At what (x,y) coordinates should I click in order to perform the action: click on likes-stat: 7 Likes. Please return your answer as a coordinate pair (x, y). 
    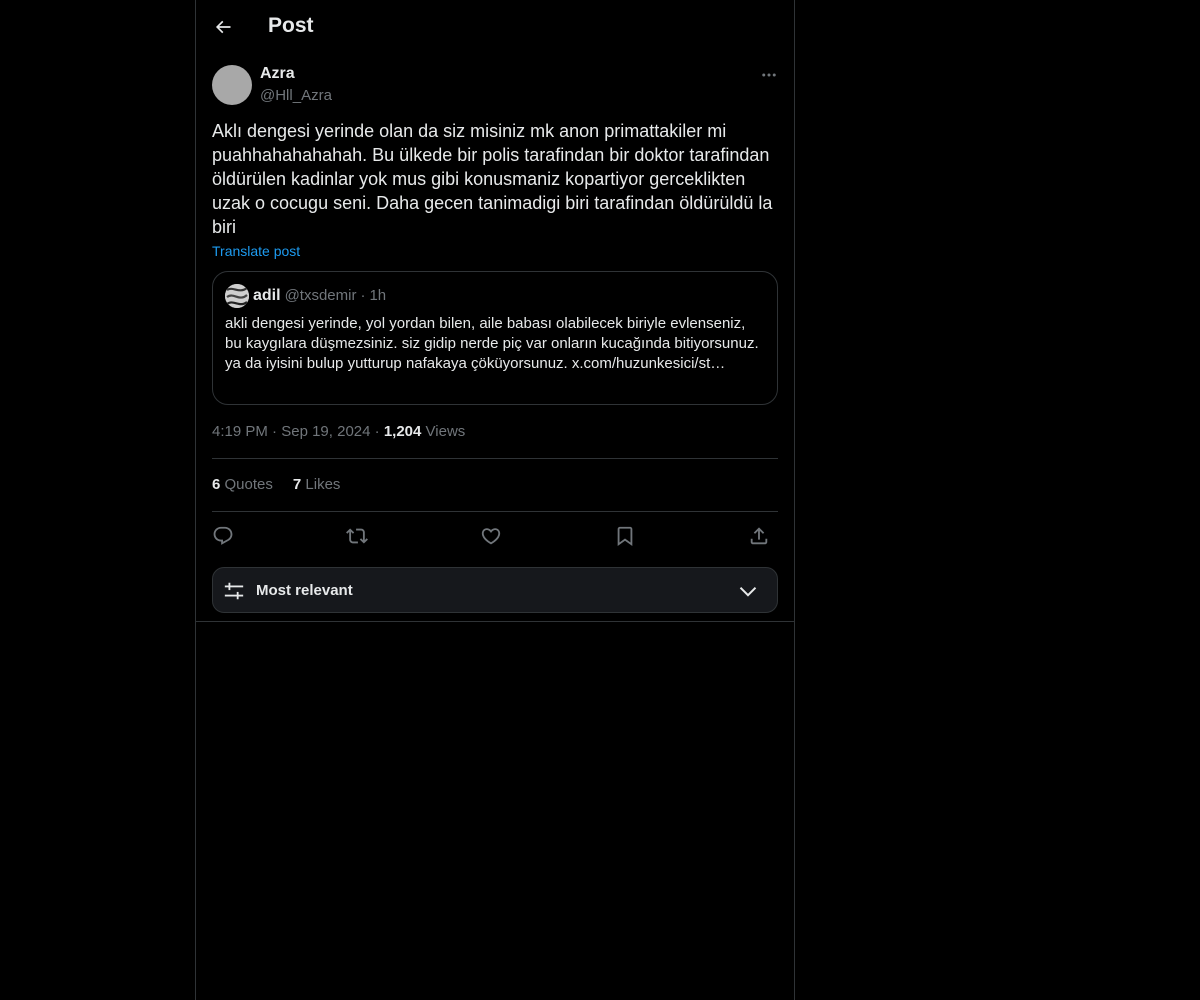
    Looking at the image, I should click on (317, 484).